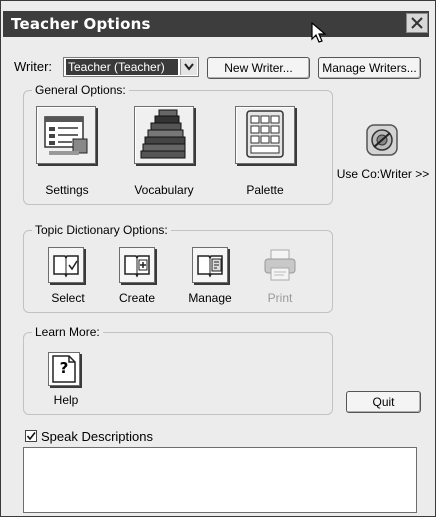 The width and height of the screenshot is (436, 517). Describe the element at coordinates (137, 298) in the screenshot. I see `create-label: Create` at that location.